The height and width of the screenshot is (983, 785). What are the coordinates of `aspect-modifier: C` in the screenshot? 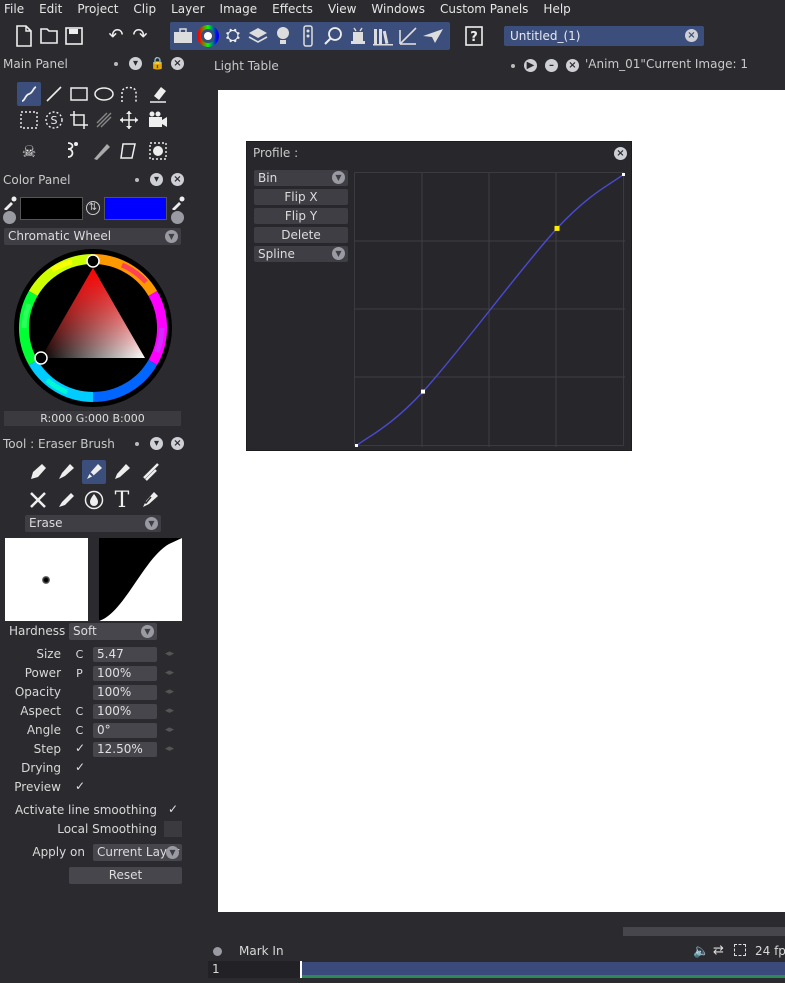 It's located at (79, 711).